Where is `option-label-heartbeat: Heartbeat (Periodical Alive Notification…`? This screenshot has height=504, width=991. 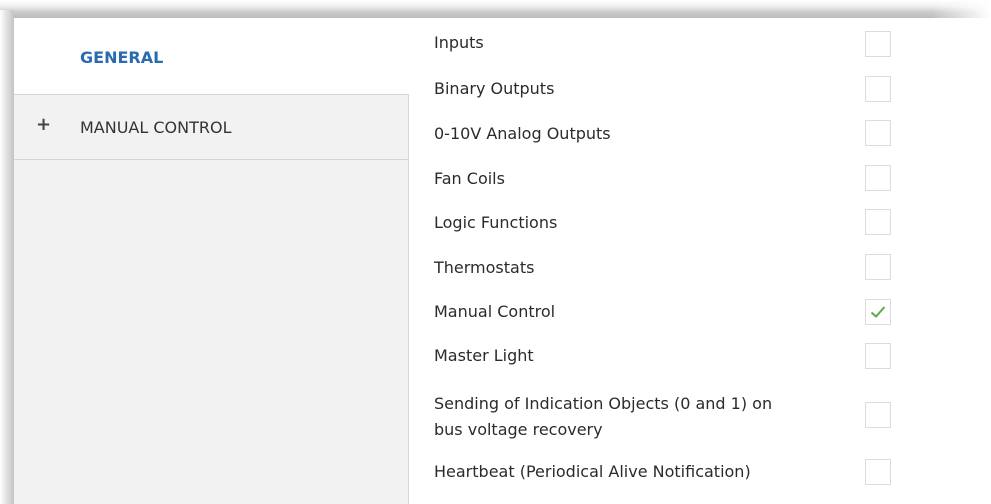 option-label-heartbeat: Heartbeat (Periodical Alive Notification… is located at coordinates (592, 471).